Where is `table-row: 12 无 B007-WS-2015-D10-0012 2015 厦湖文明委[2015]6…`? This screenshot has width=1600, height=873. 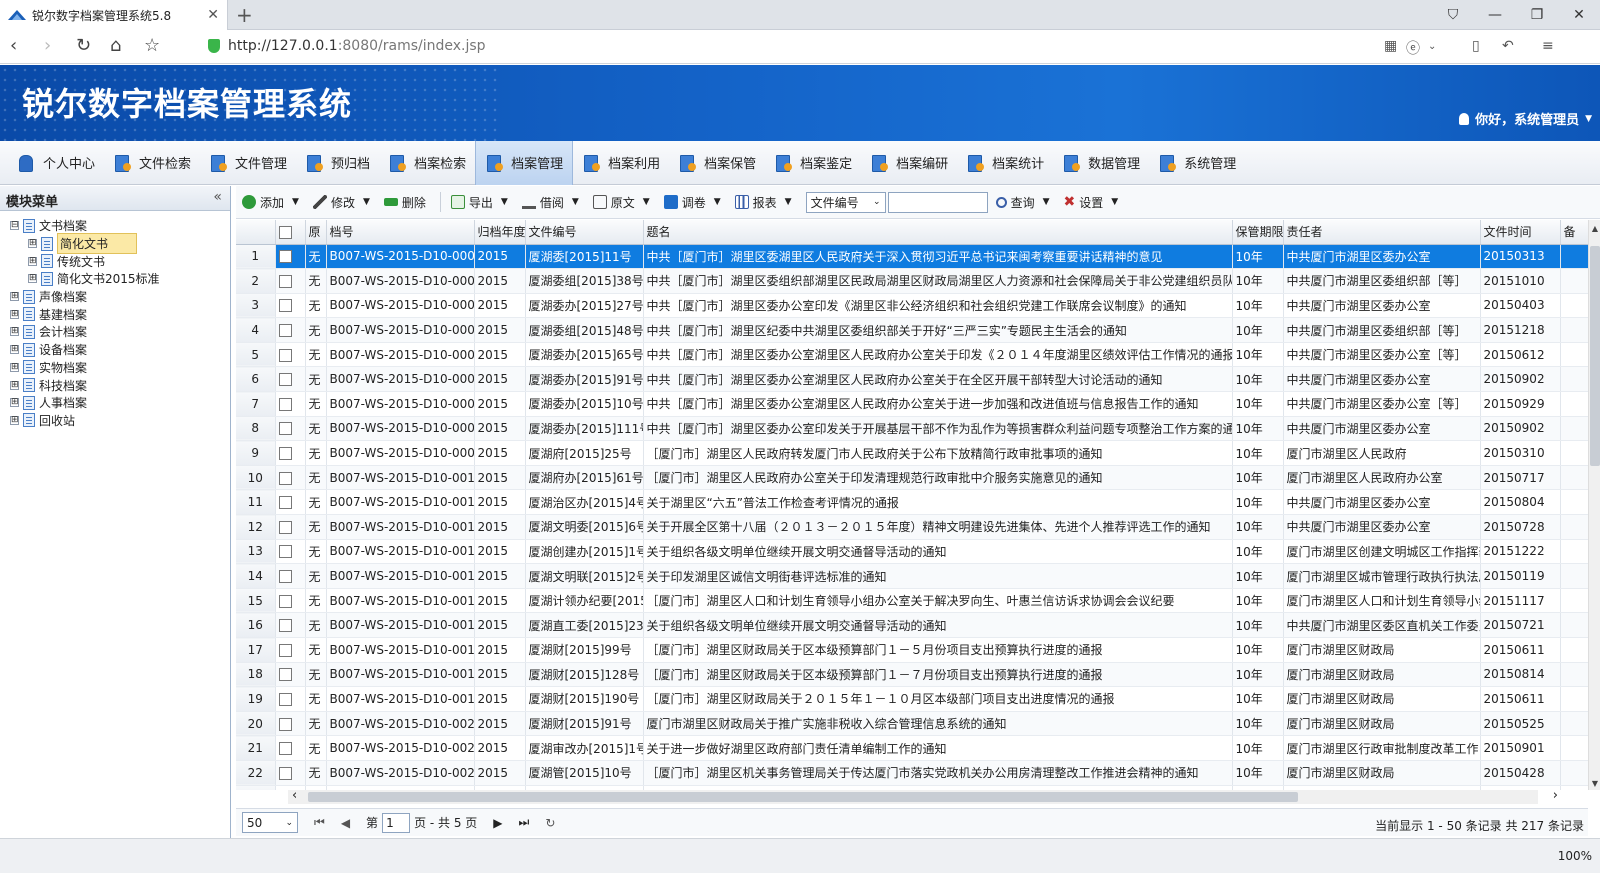 table-row: 12 无 B007-WS-2015-D10-0012 2015 厦湖文明委[2015]6… is located at coordinates (912, 527).